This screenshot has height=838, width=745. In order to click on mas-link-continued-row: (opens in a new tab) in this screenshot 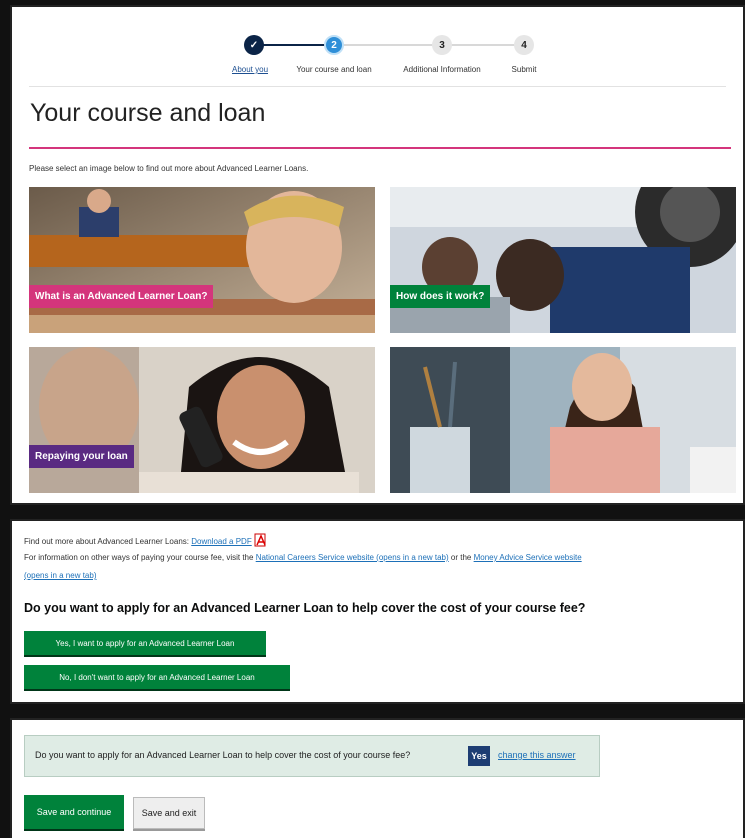, I will do `click(60, 575)`.